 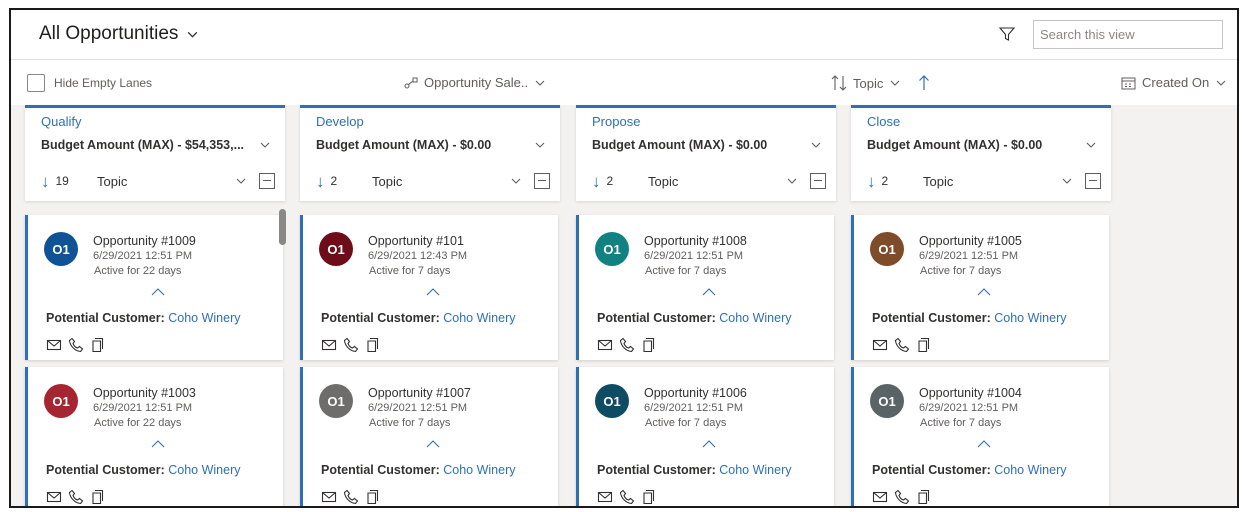 What do you see at coordinates (89, 83) in the screenshot?
I see `hide-empty-lanes-toggle: Hide Empty Lanes` at bounding box center [89, 83].